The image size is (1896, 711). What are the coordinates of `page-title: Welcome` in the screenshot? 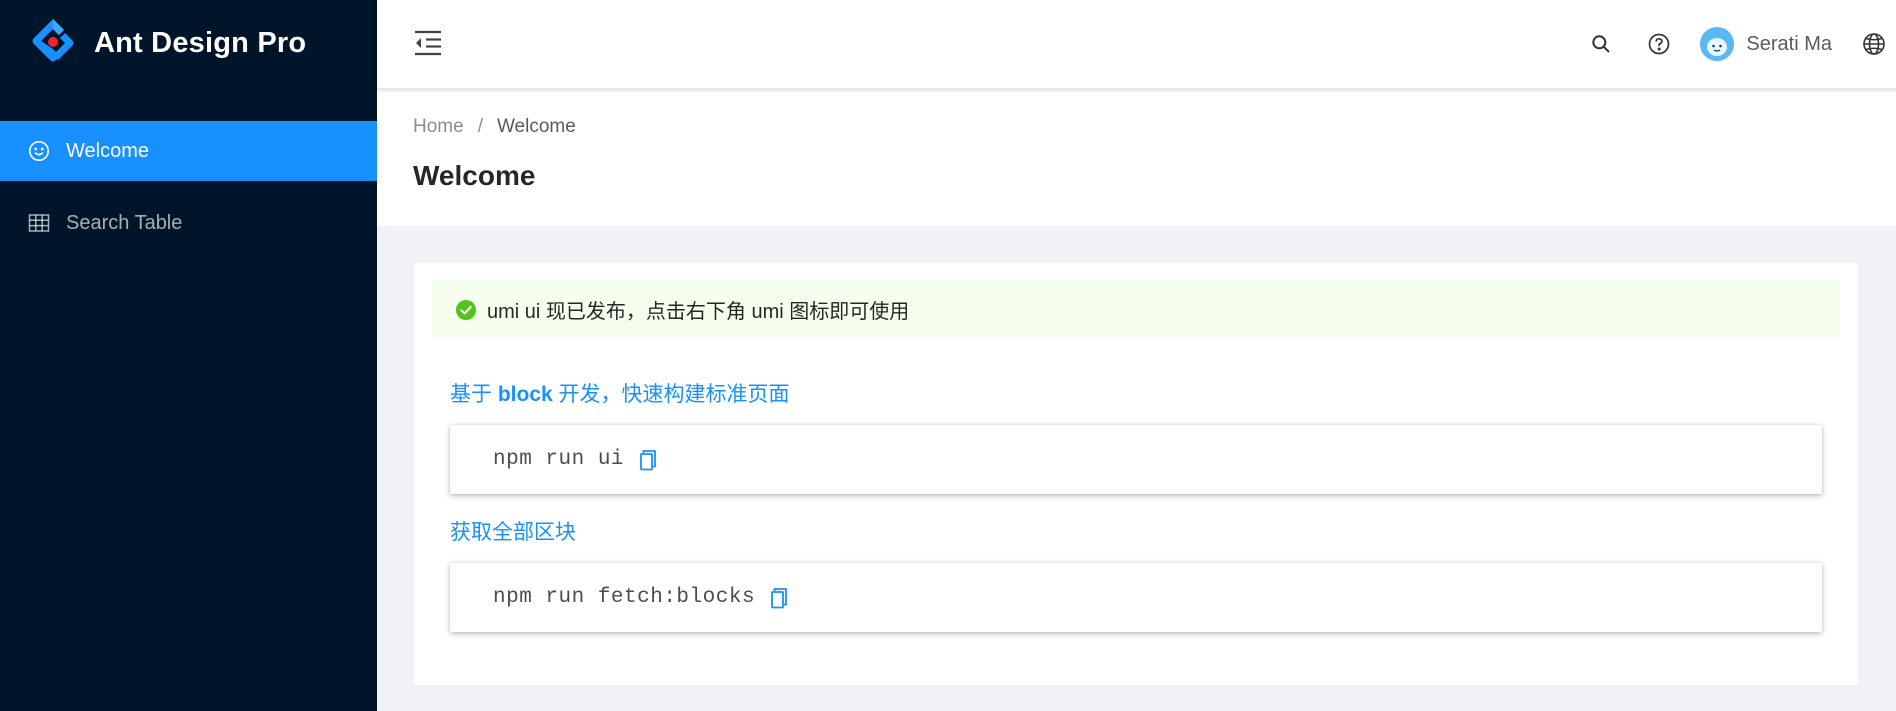 It's located at (474, 175).